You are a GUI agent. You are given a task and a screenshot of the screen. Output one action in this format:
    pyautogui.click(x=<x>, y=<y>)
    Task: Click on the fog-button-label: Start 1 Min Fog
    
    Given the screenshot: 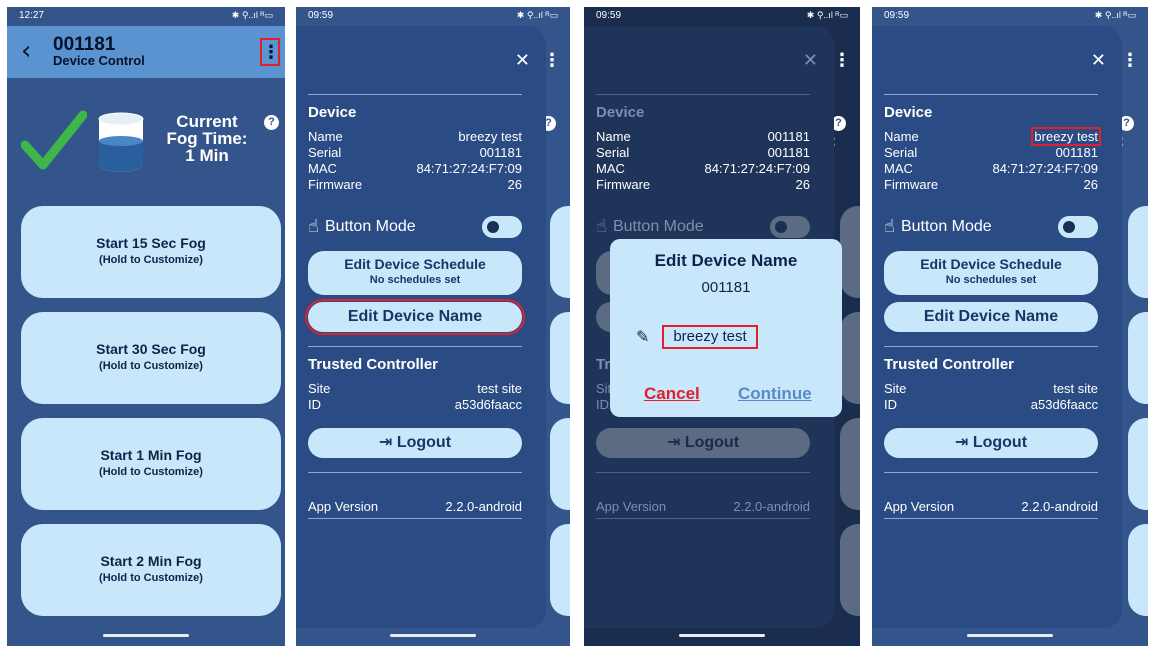 What is the action you would take?
    pyautogui.click(x=151, y=455)
    